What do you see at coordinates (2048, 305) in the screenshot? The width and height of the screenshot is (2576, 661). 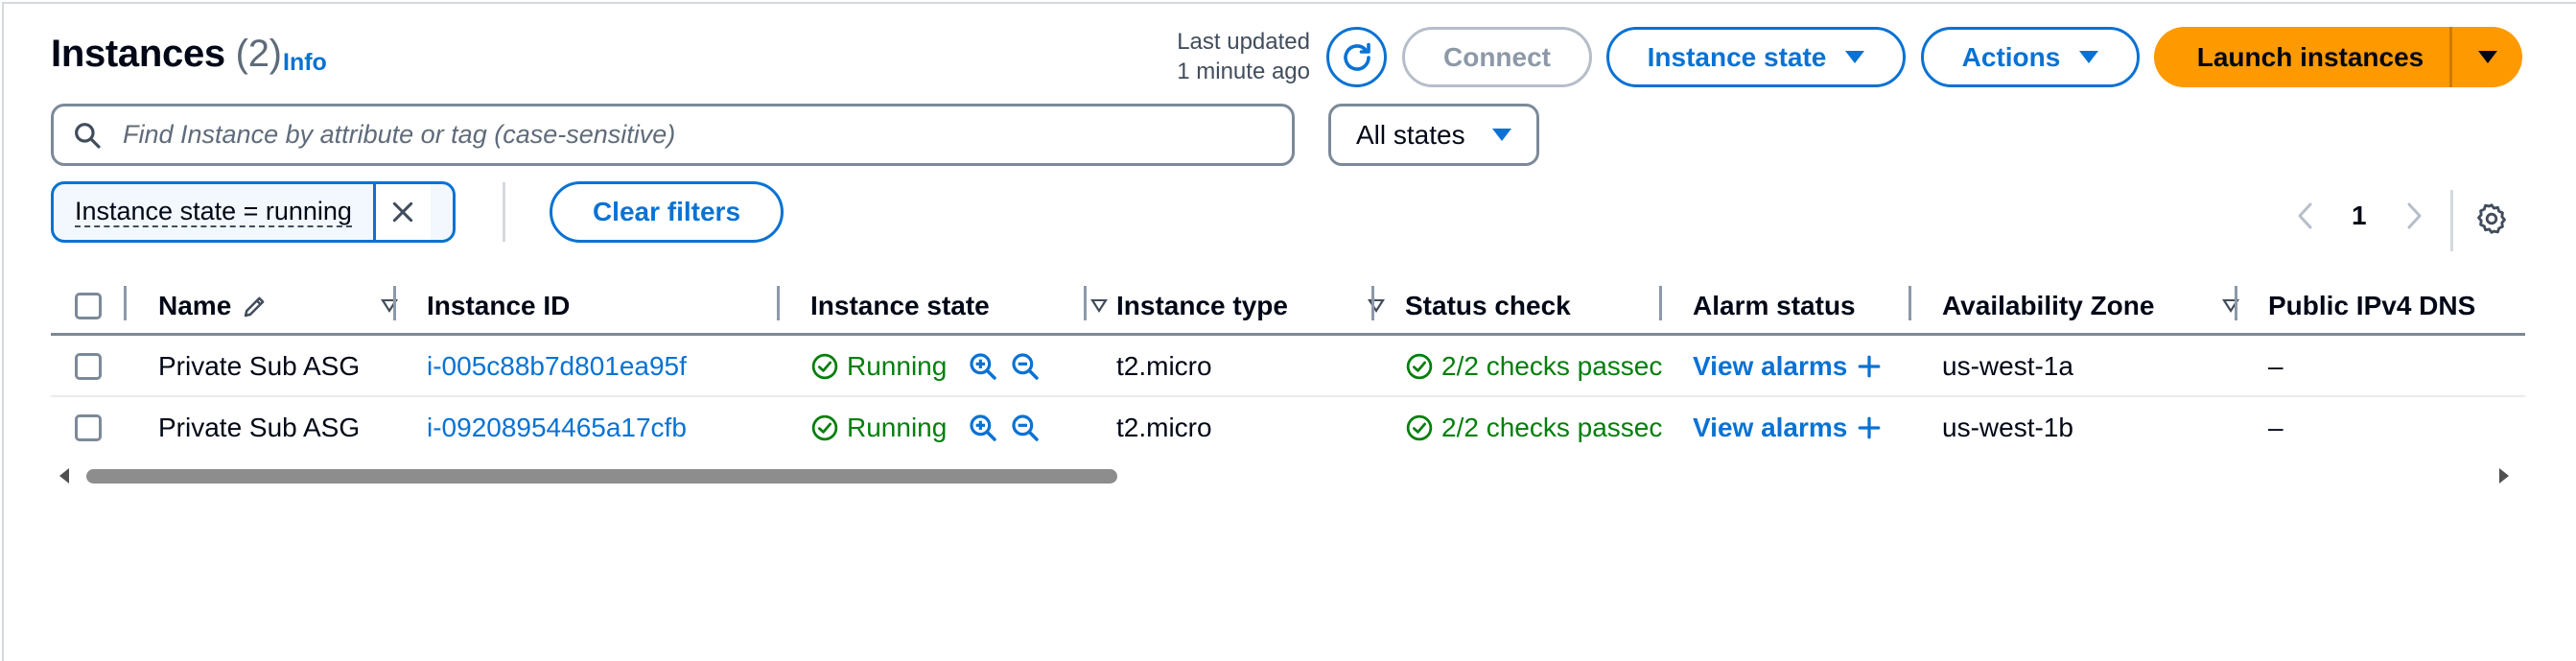 I see `column-header-label: Availability Zone` at bounding box center [2048, 305].